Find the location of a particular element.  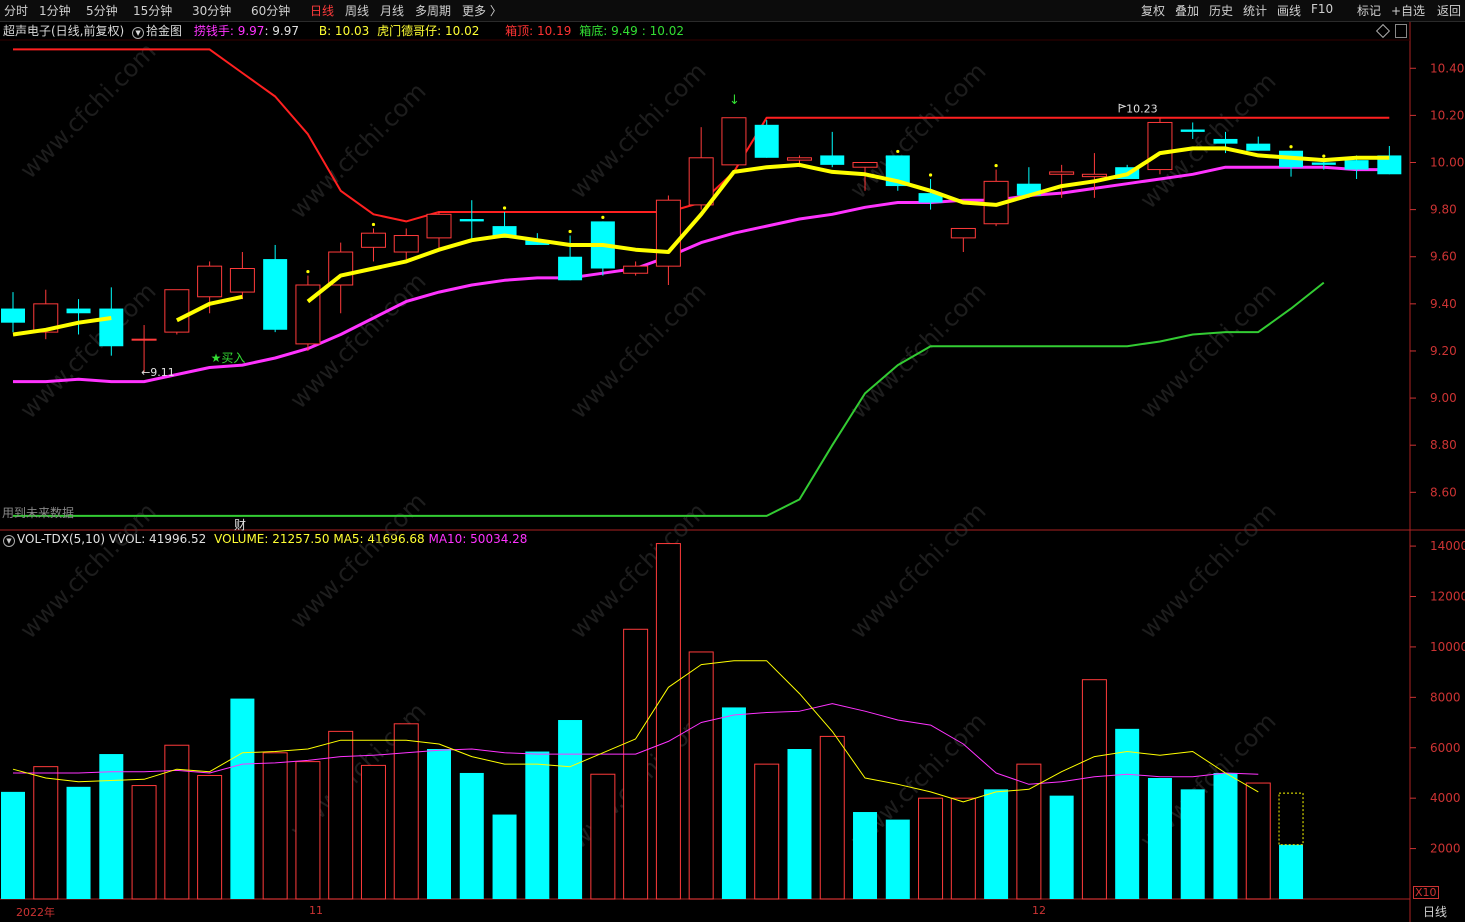

year-label: 2022年 is located at coordinates (35, 912).